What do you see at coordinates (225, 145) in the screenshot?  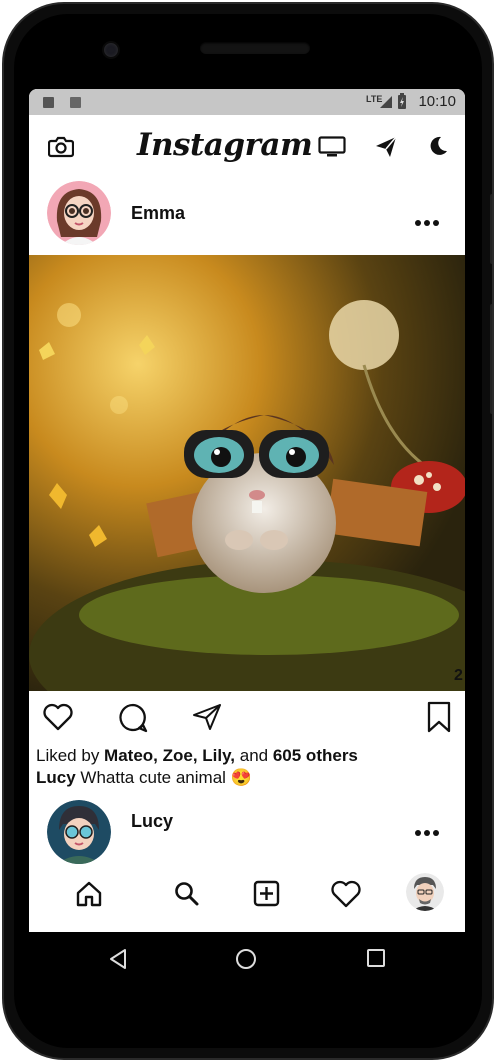 I see `app-logo: Instagram` at bounding box center [225, 145].